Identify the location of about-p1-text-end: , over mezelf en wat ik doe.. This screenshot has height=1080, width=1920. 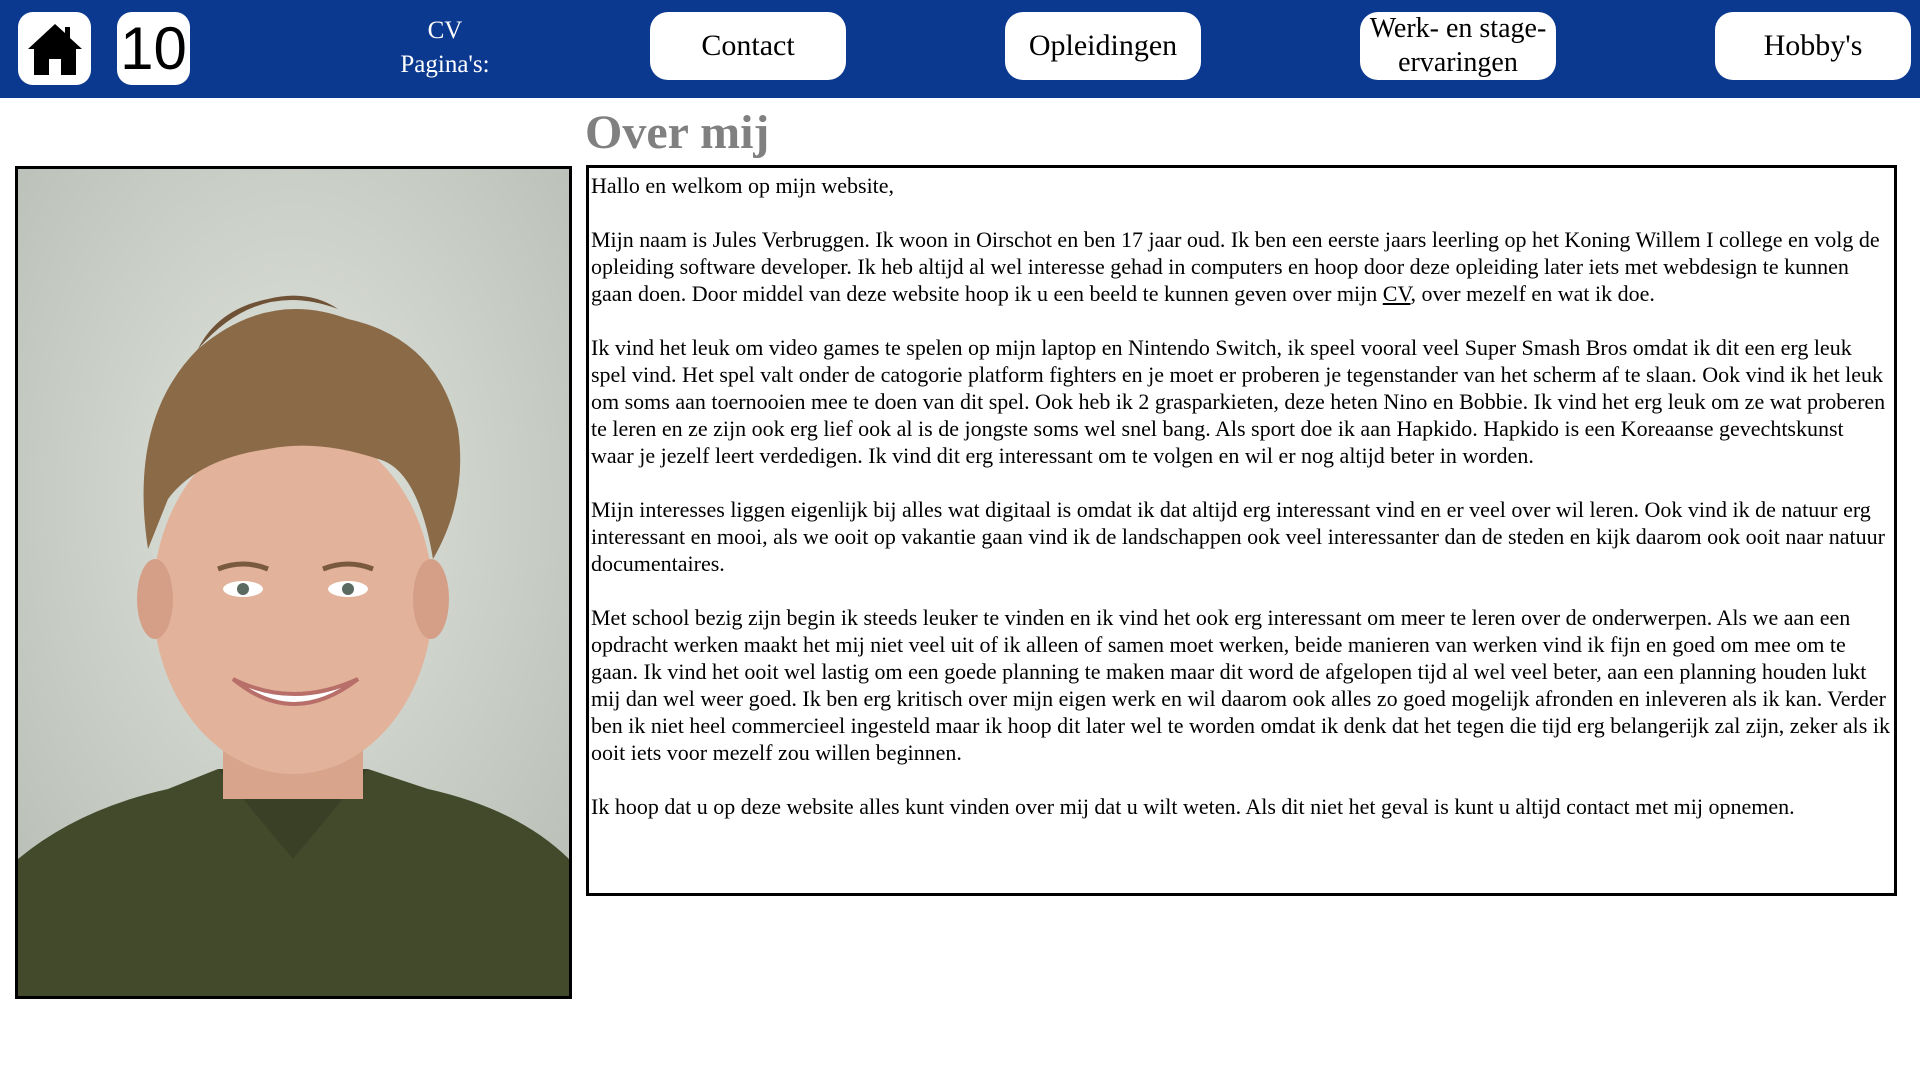
(1532, 293).